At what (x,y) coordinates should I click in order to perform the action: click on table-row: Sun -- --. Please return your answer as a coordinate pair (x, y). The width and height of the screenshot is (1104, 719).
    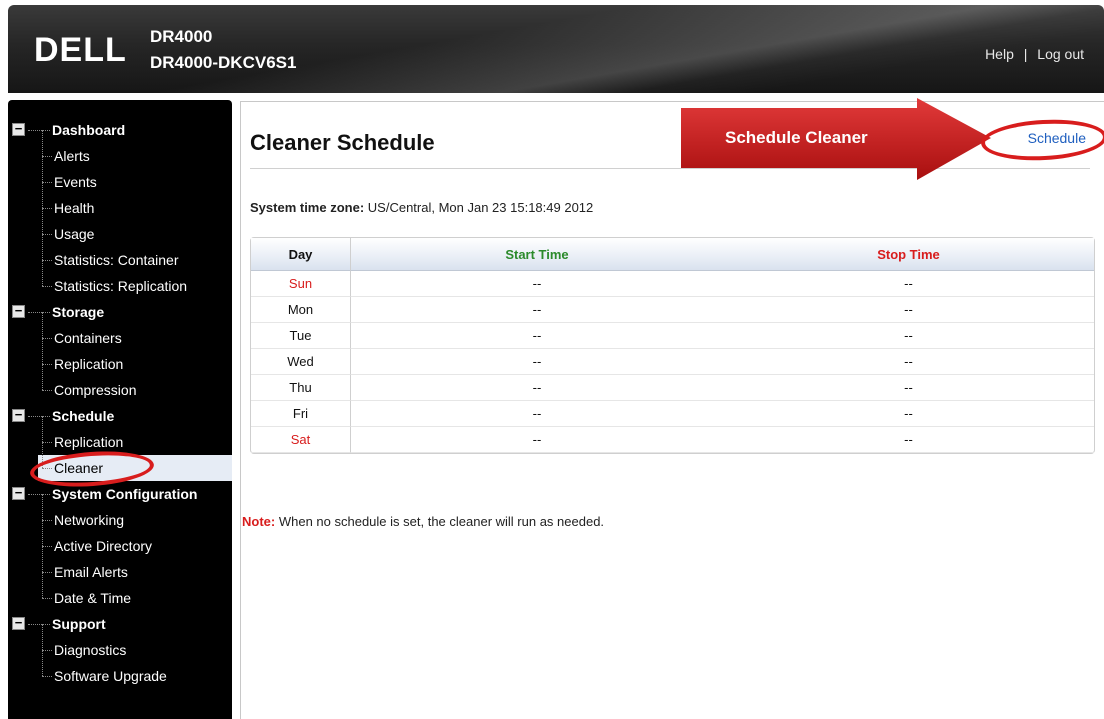
    Looking at the image, I should click on (672, 284).